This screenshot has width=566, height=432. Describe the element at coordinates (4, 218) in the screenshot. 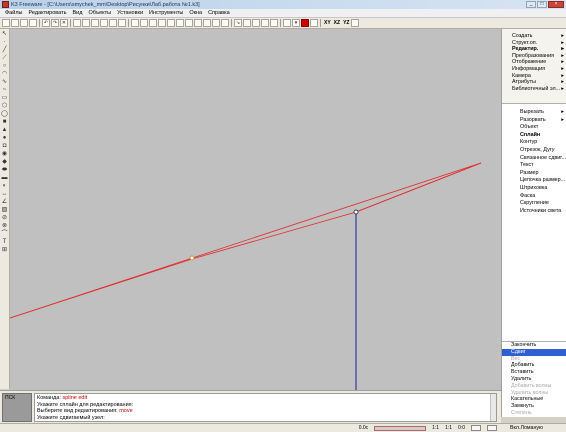

I see `measure-icon: ⊘` at that location.